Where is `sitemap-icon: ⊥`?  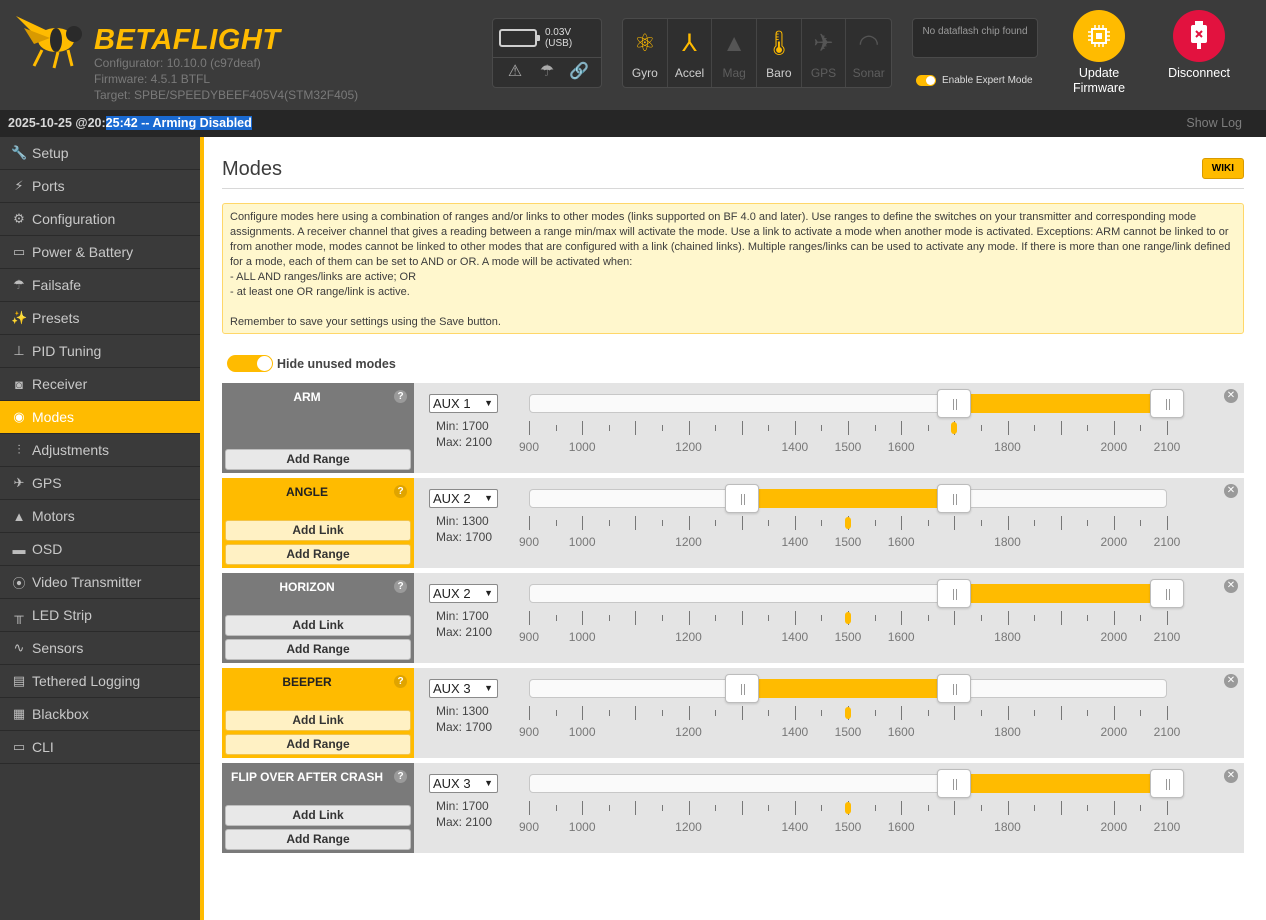
sitemap-icon: ⊥ is located at coordinates (19, 350).